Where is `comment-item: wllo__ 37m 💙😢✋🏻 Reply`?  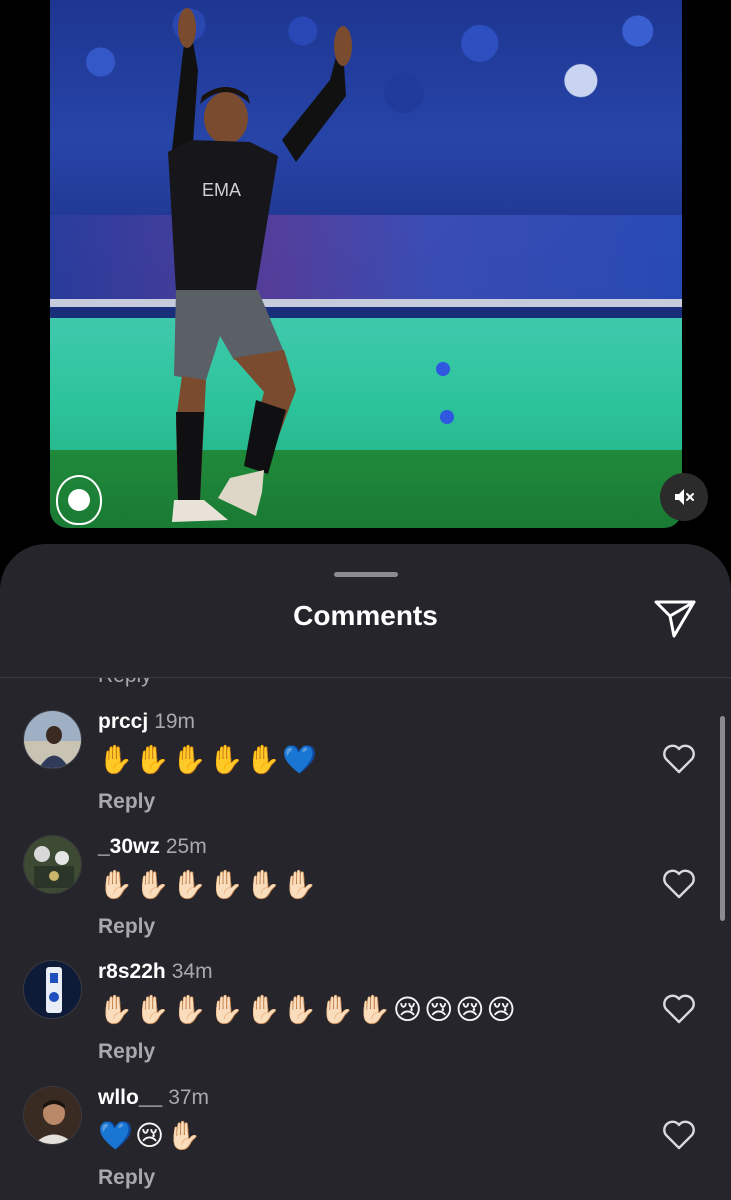
comment-item: wllo__ 37m 💙😢✋🏻 Reply is located at coordinates (365, 1143).